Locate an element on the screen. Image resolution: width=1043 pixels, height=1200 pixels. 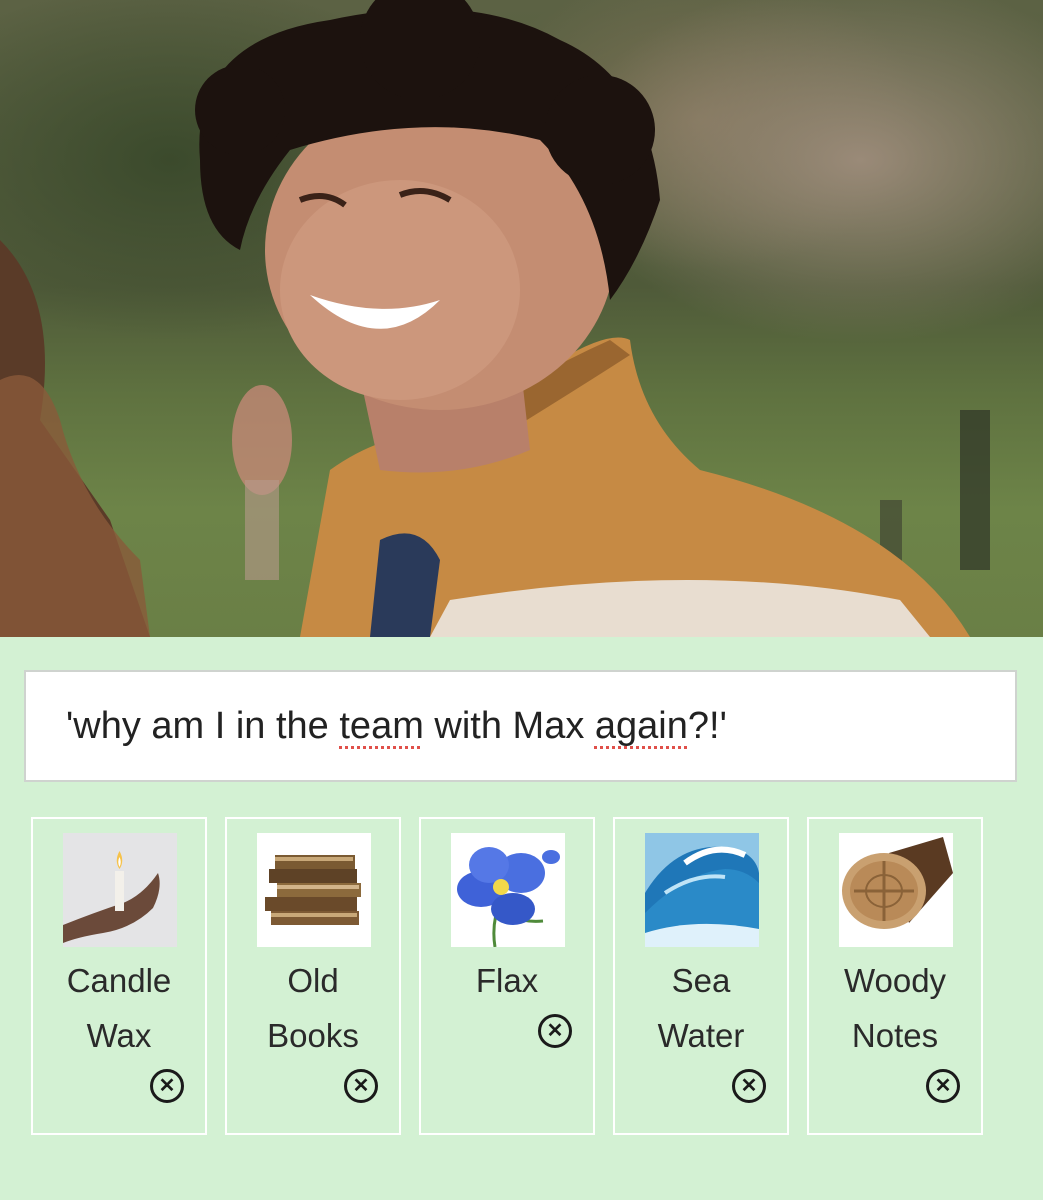
note-card-old-books: Old Books ✕ is located at coordinates (313, 976).